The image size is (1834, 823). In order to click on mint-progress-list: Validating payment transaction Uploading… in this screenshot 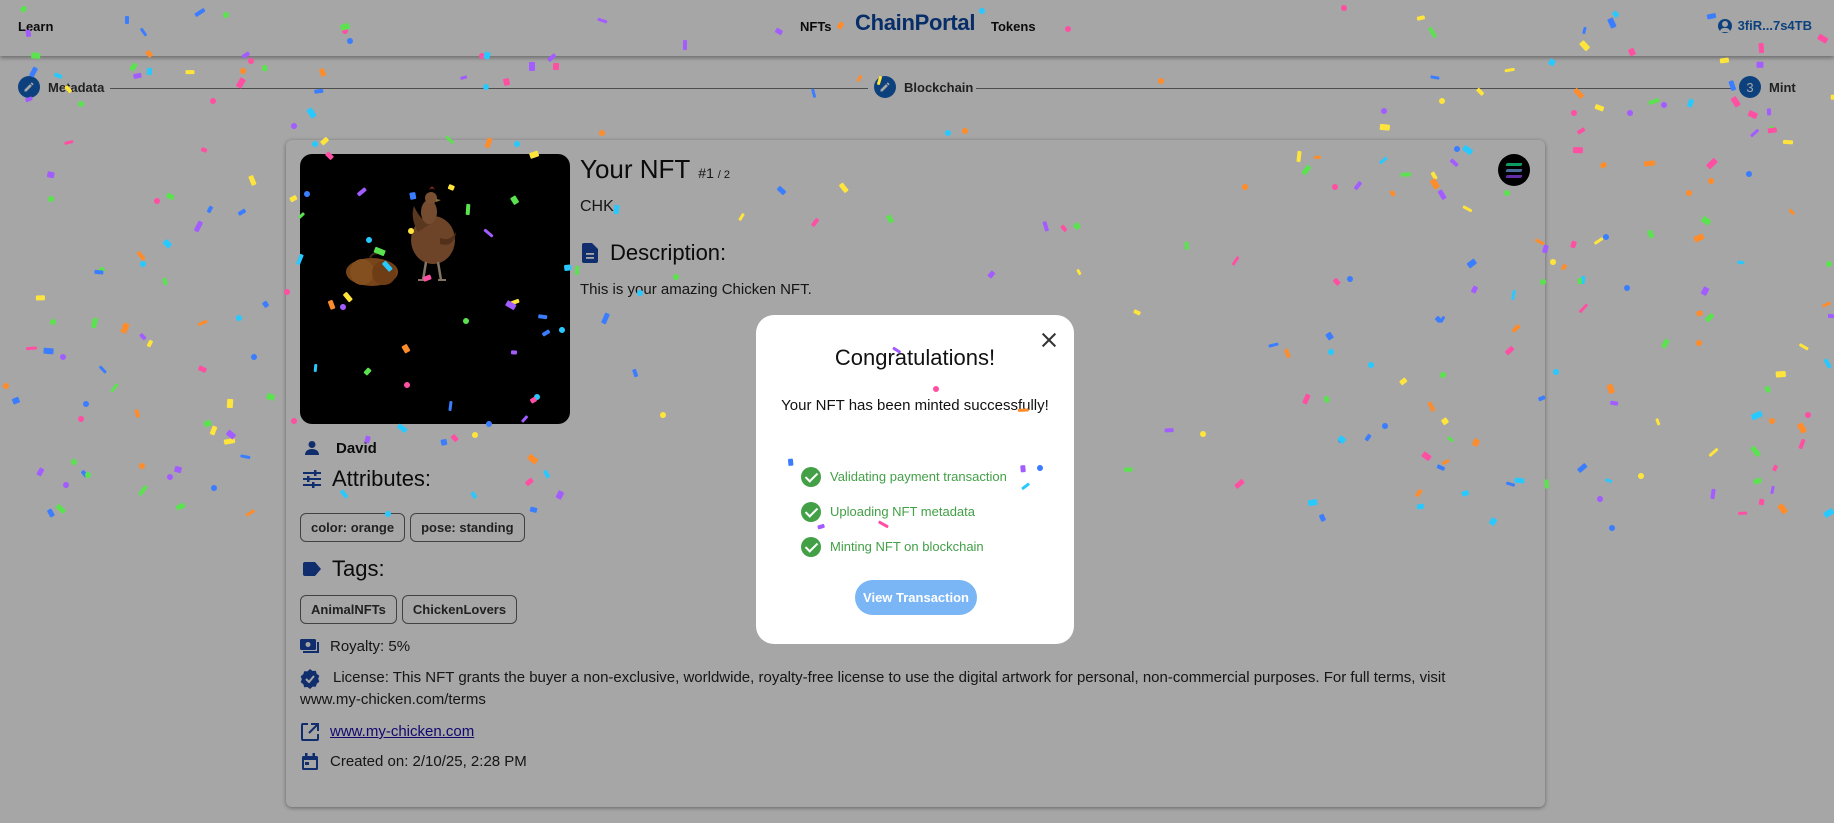, I will do `click(904, 511)`.